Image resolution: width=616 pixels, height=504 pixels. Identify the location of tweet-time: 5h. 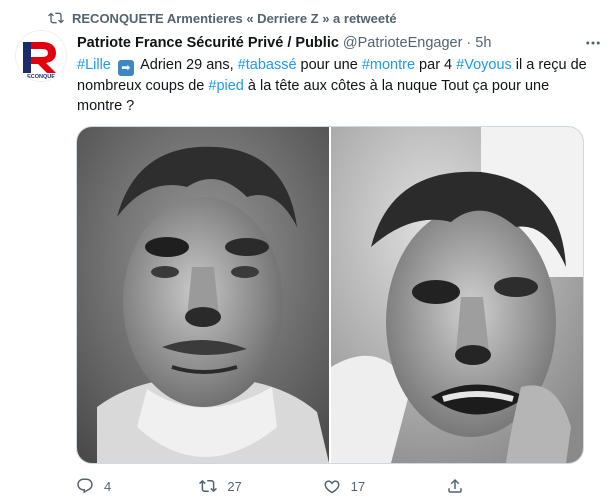
(483, 43).